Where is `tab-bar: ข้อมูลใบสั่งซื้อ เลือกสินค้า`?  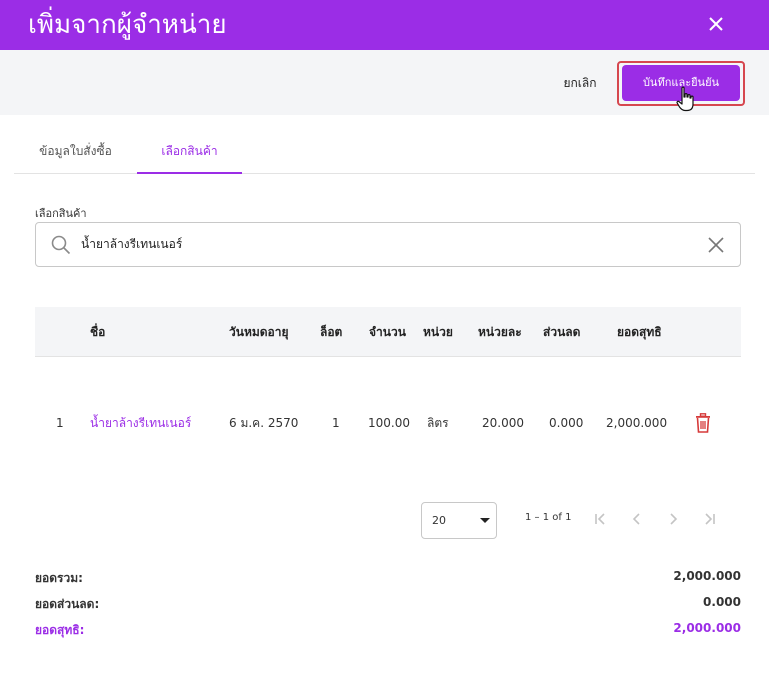 tab-bar: ข้อมูลใบสั่งซื้อ เลือกสินค้า is located at coordinates (384, 151).